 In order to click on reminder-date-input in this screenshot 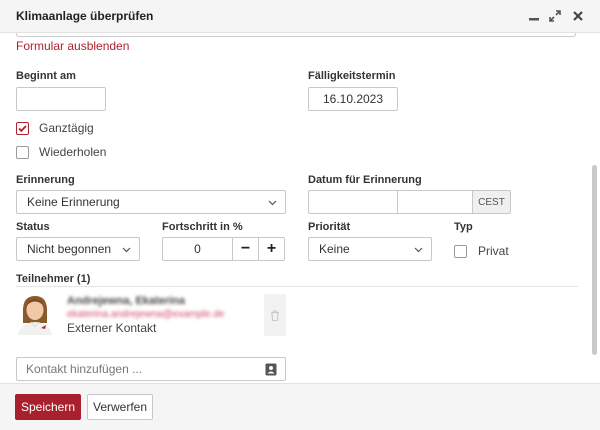, I will do `click(353, 202)`.